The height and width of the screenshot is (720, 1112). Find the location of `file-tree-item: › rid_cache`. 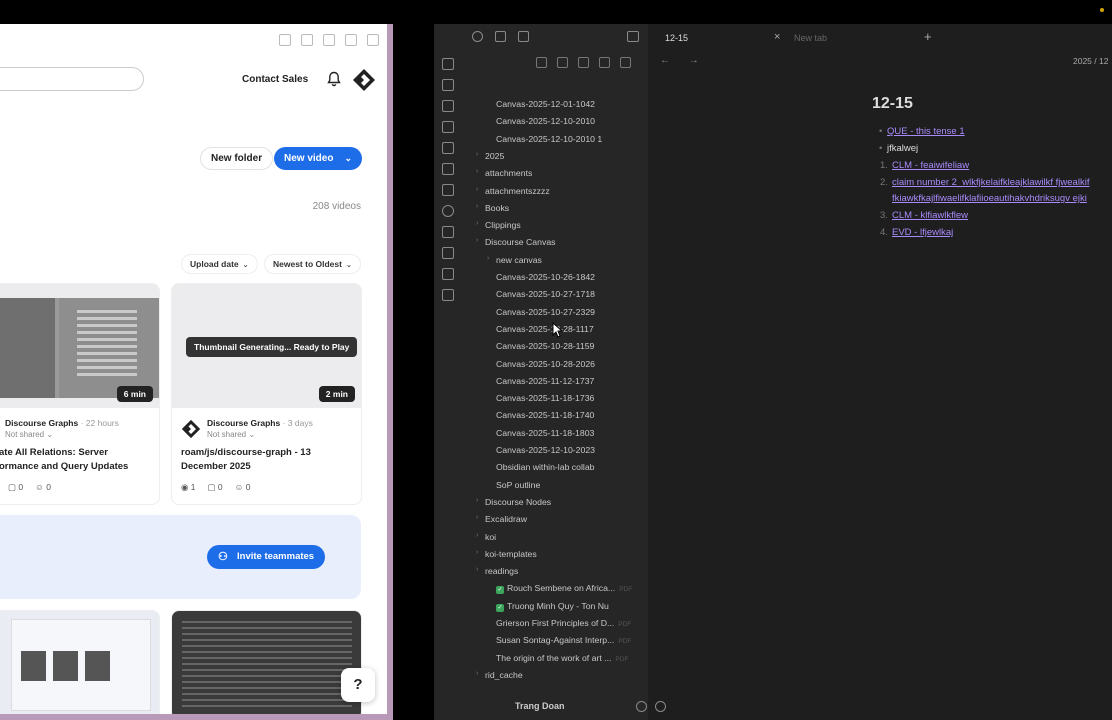

file-tree-item: › rid_cache is located at coordinates (499, 675).